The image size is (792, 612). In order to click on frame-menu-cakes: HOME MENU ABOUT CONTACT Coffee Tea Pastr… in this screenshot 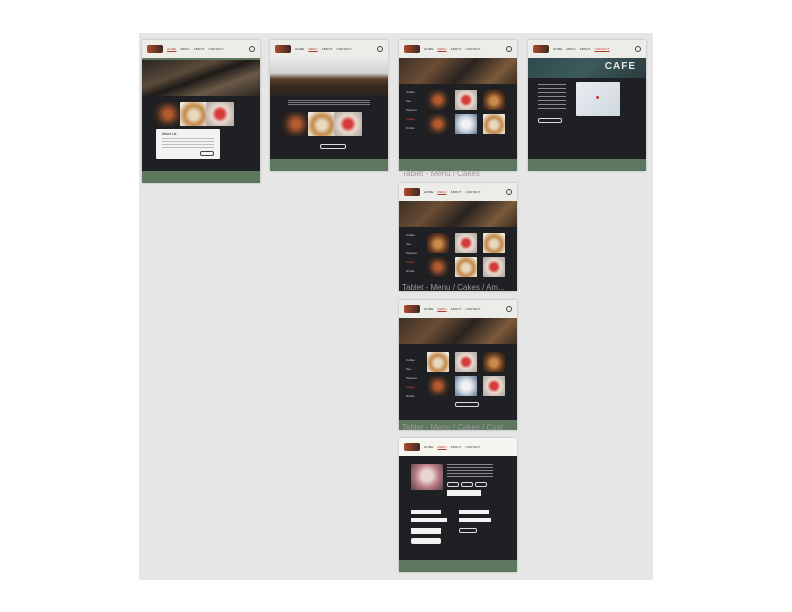, I will do `click(458, 105)`.